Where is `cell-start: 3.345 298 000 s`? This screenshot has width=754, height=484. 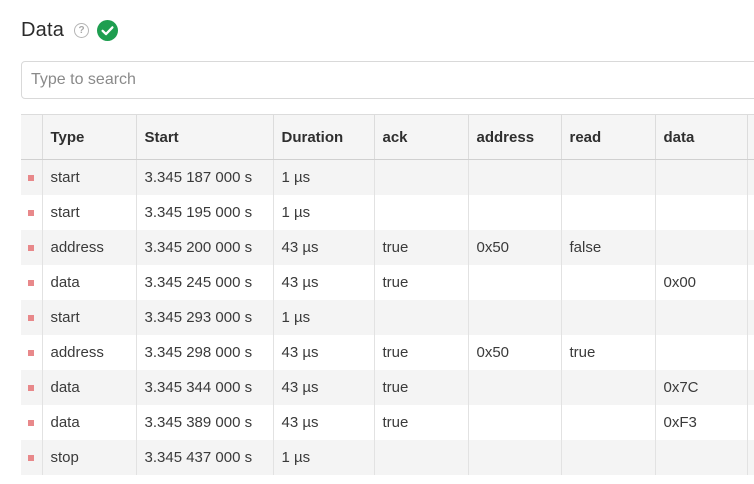
cell-start: 3.345 298 000 s is located at coordinates (205, 352).